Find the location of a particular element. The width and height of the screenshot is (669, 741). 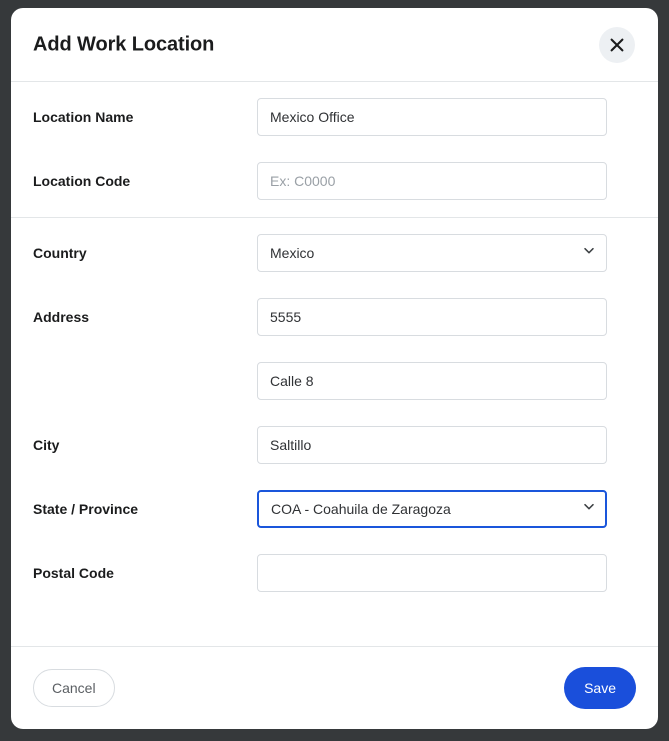

input-location-code is located at coordinates (432, 181).